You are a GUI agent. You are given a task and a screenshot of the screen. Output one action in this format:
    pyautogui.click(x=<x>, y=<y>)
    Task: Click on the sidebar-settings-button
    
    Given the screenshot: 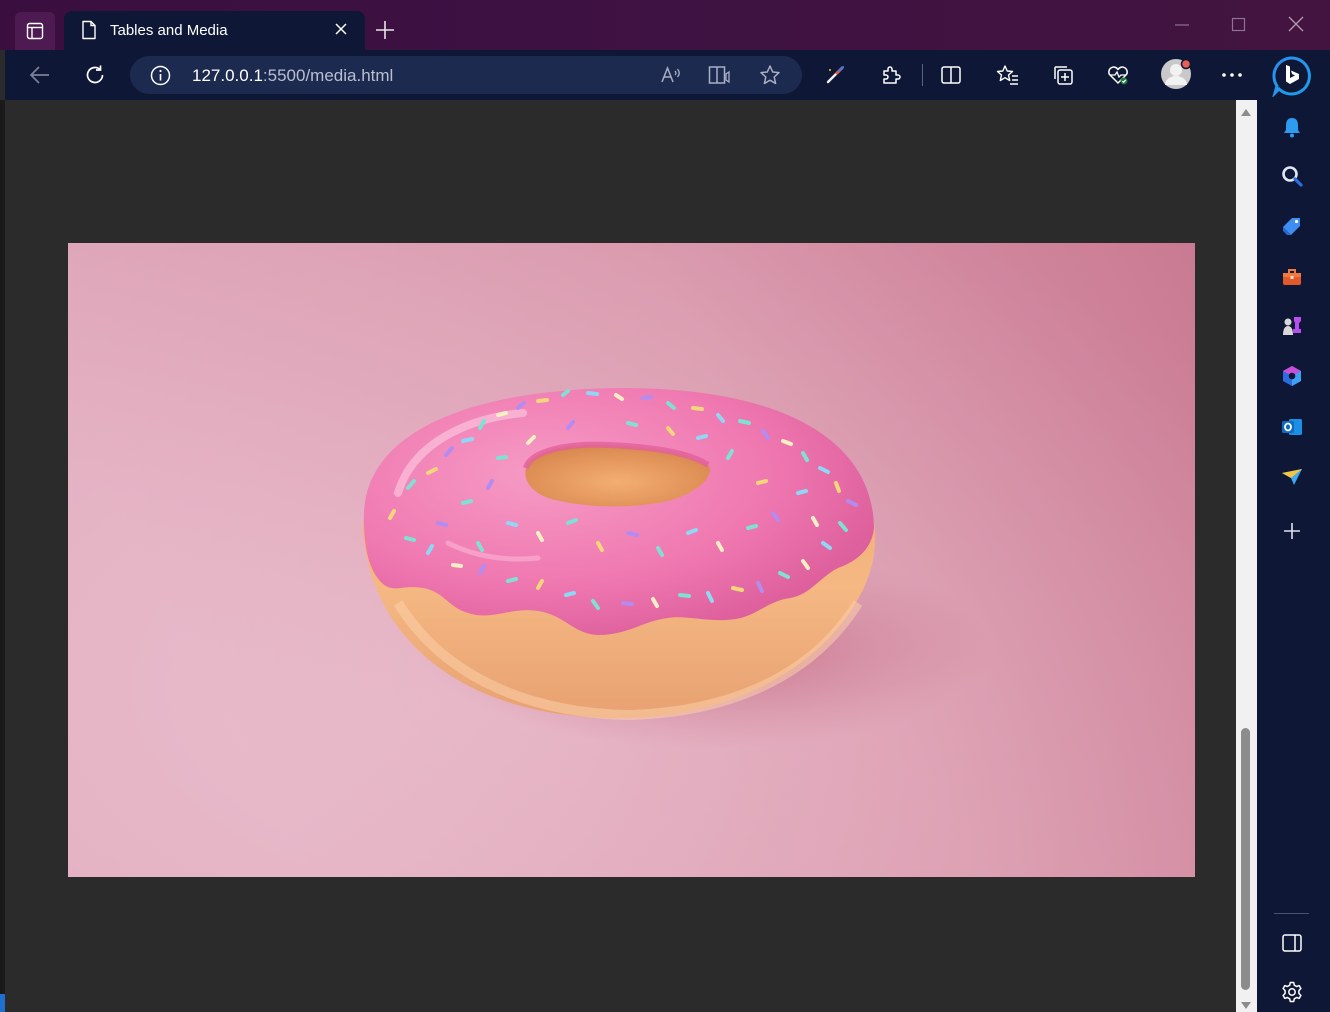 What is the action you would take?
    pyautogui.click(x=1292, y=992)
    